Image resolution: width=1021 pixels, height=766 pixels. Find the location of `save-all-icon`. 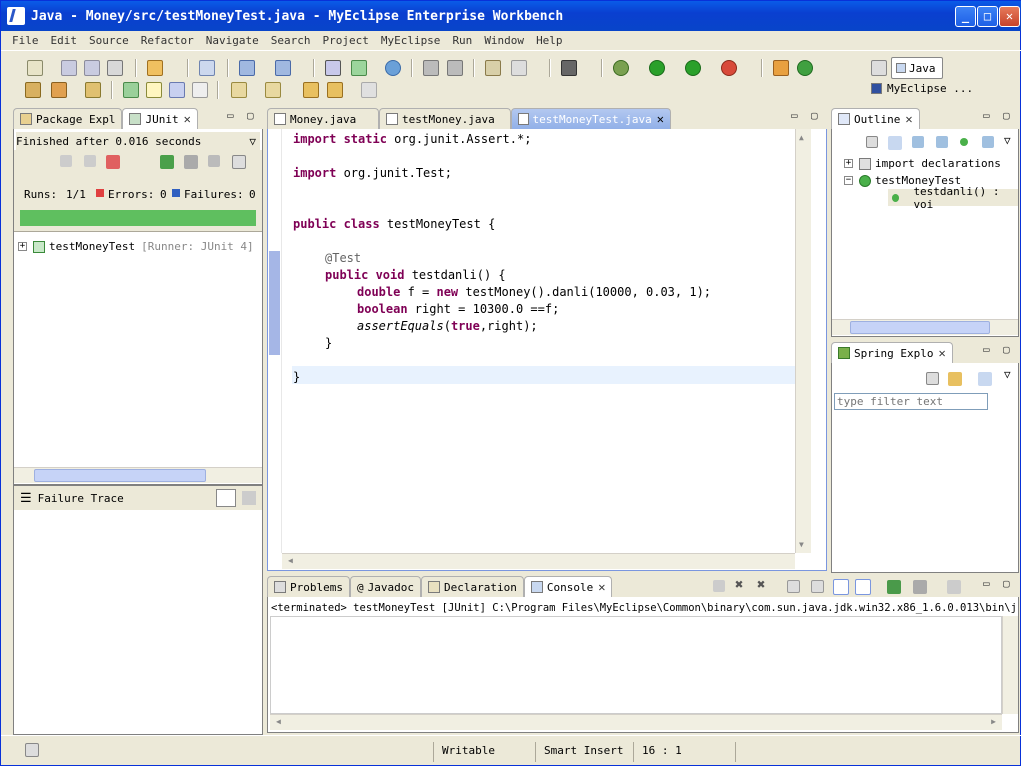

save-all-icon is located at coordinates (92, 68).